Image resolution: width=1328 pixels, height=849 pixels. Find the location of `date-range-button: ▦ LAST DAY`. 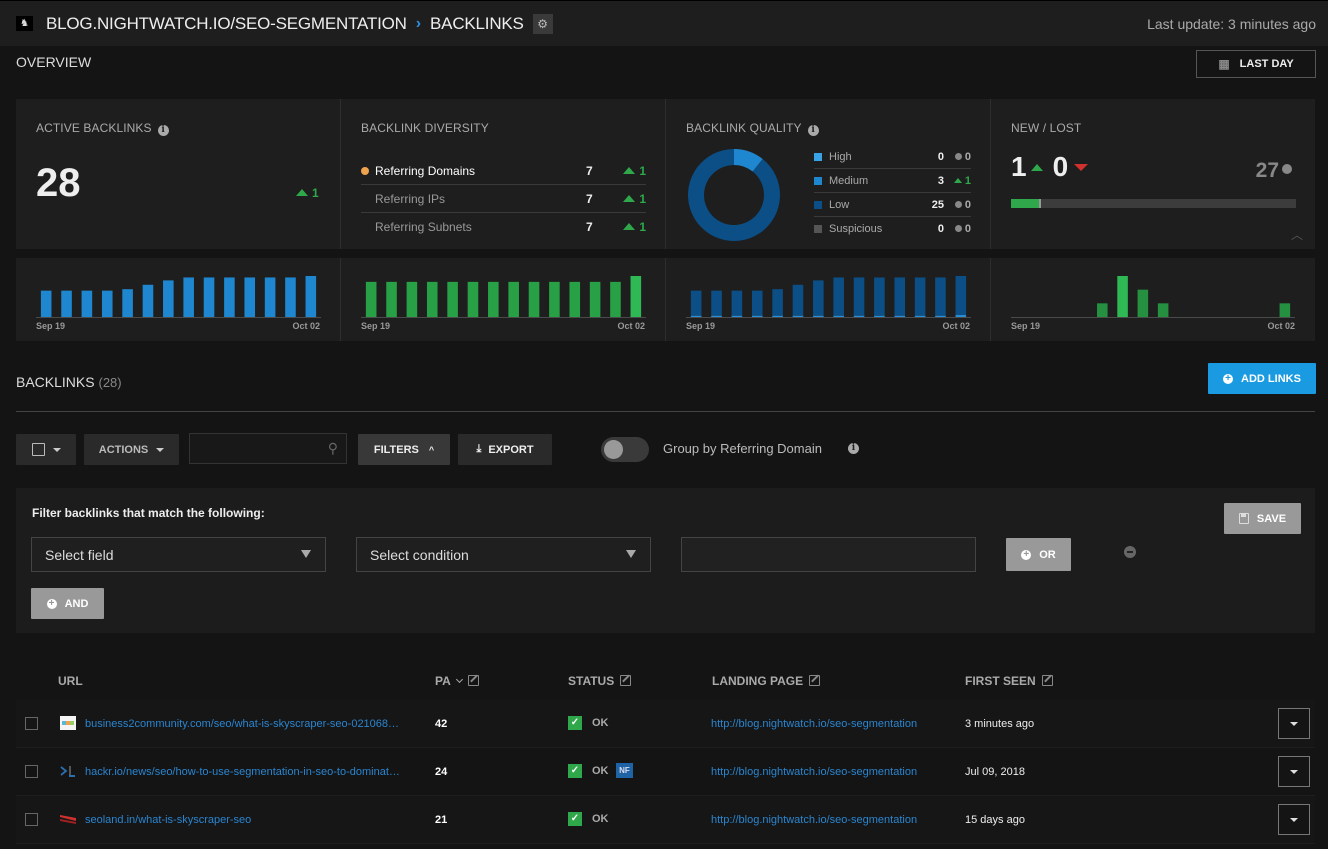

date-range-button: ▦ LAST DAY is located at coordinates (1256, 64).